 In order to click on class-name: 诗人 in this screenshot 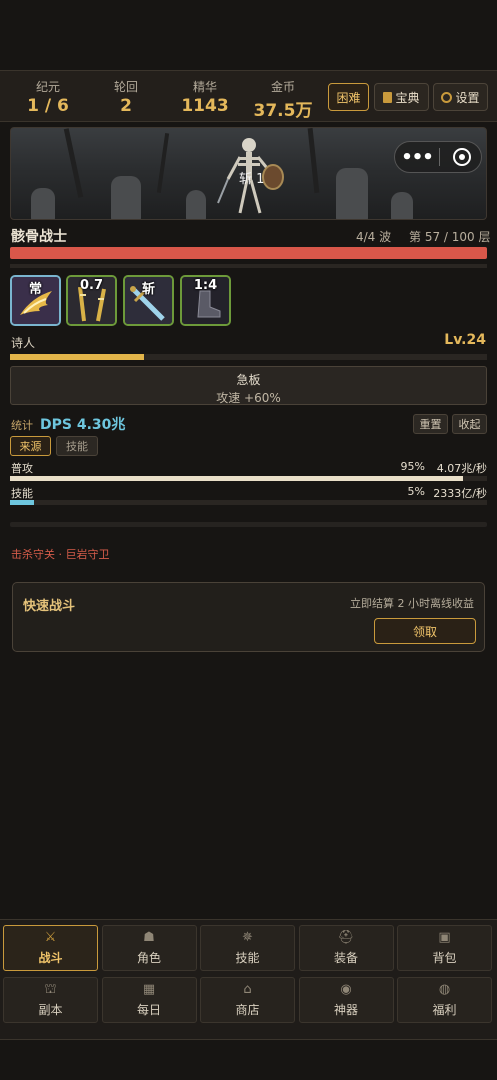, I will do `click(23, 343)`.